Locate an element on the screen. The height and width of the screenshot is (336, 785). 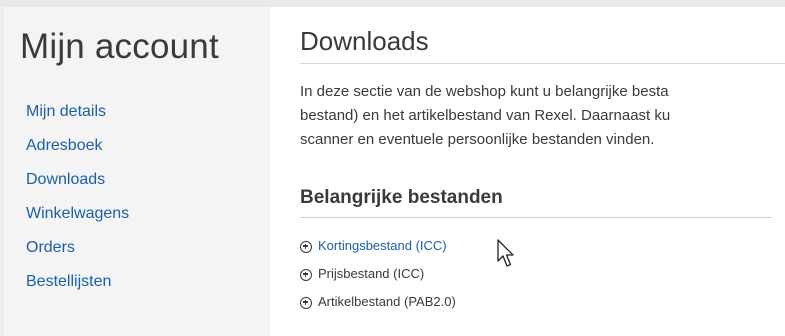
section-divider is located at coordinates (536, 217).